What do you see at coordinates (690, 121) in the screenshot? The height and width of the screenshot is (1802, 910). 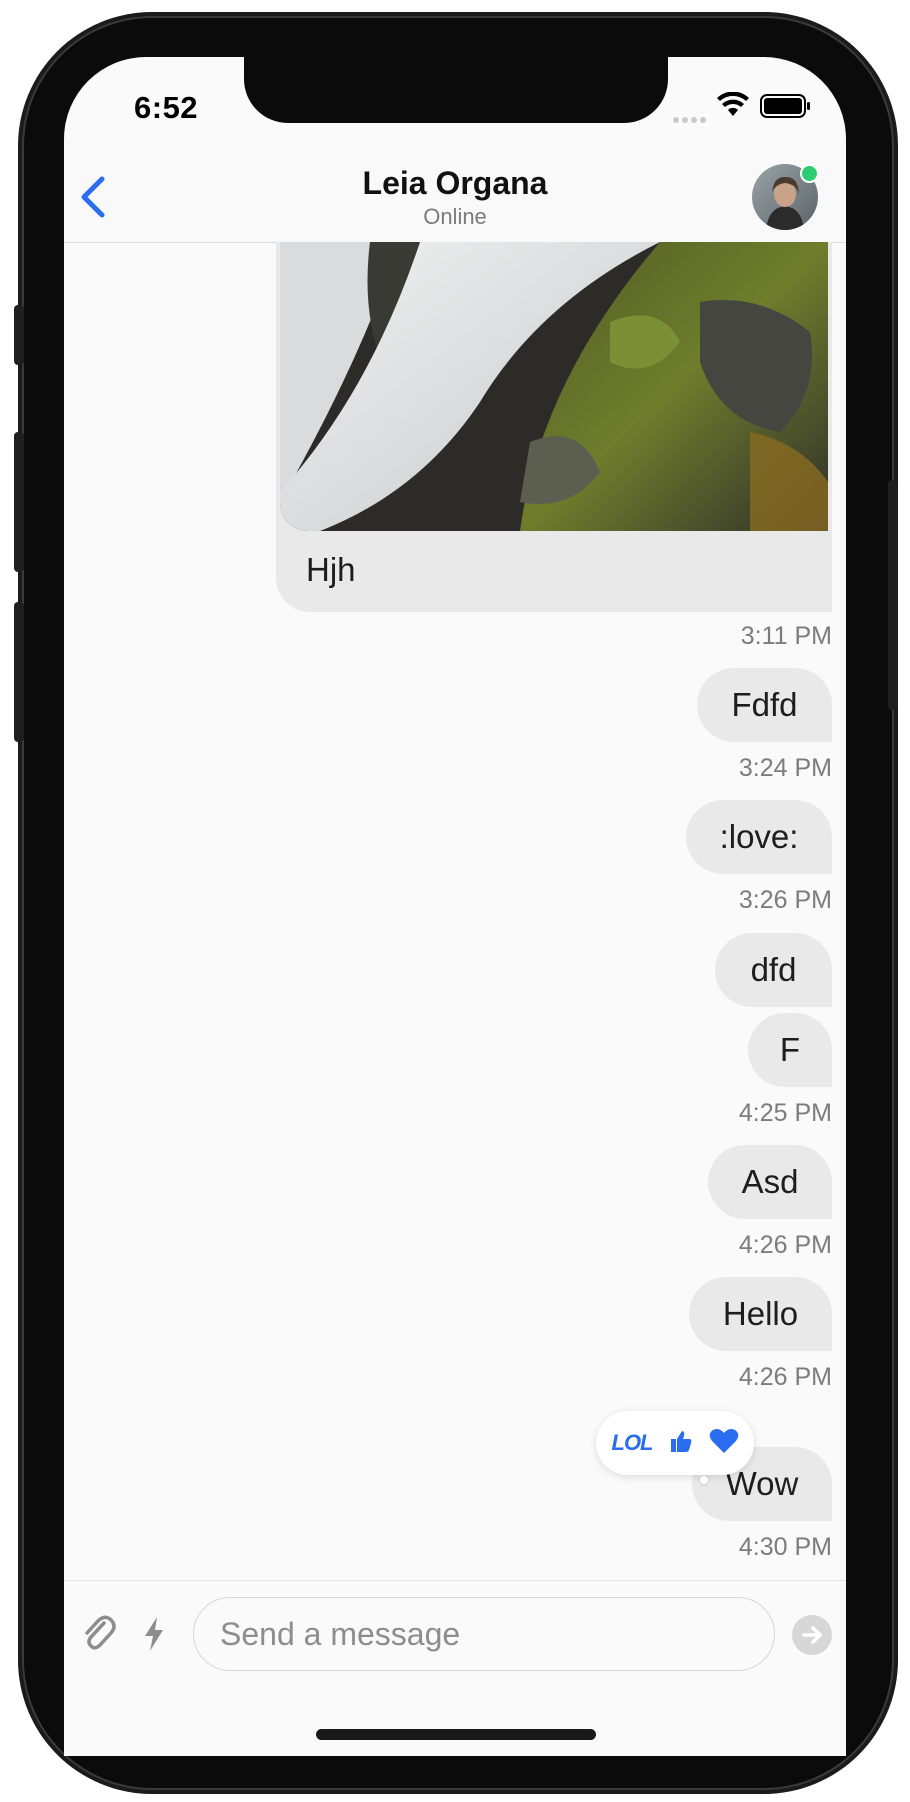 I see `signal-icon` at bounding box center [690, 121].